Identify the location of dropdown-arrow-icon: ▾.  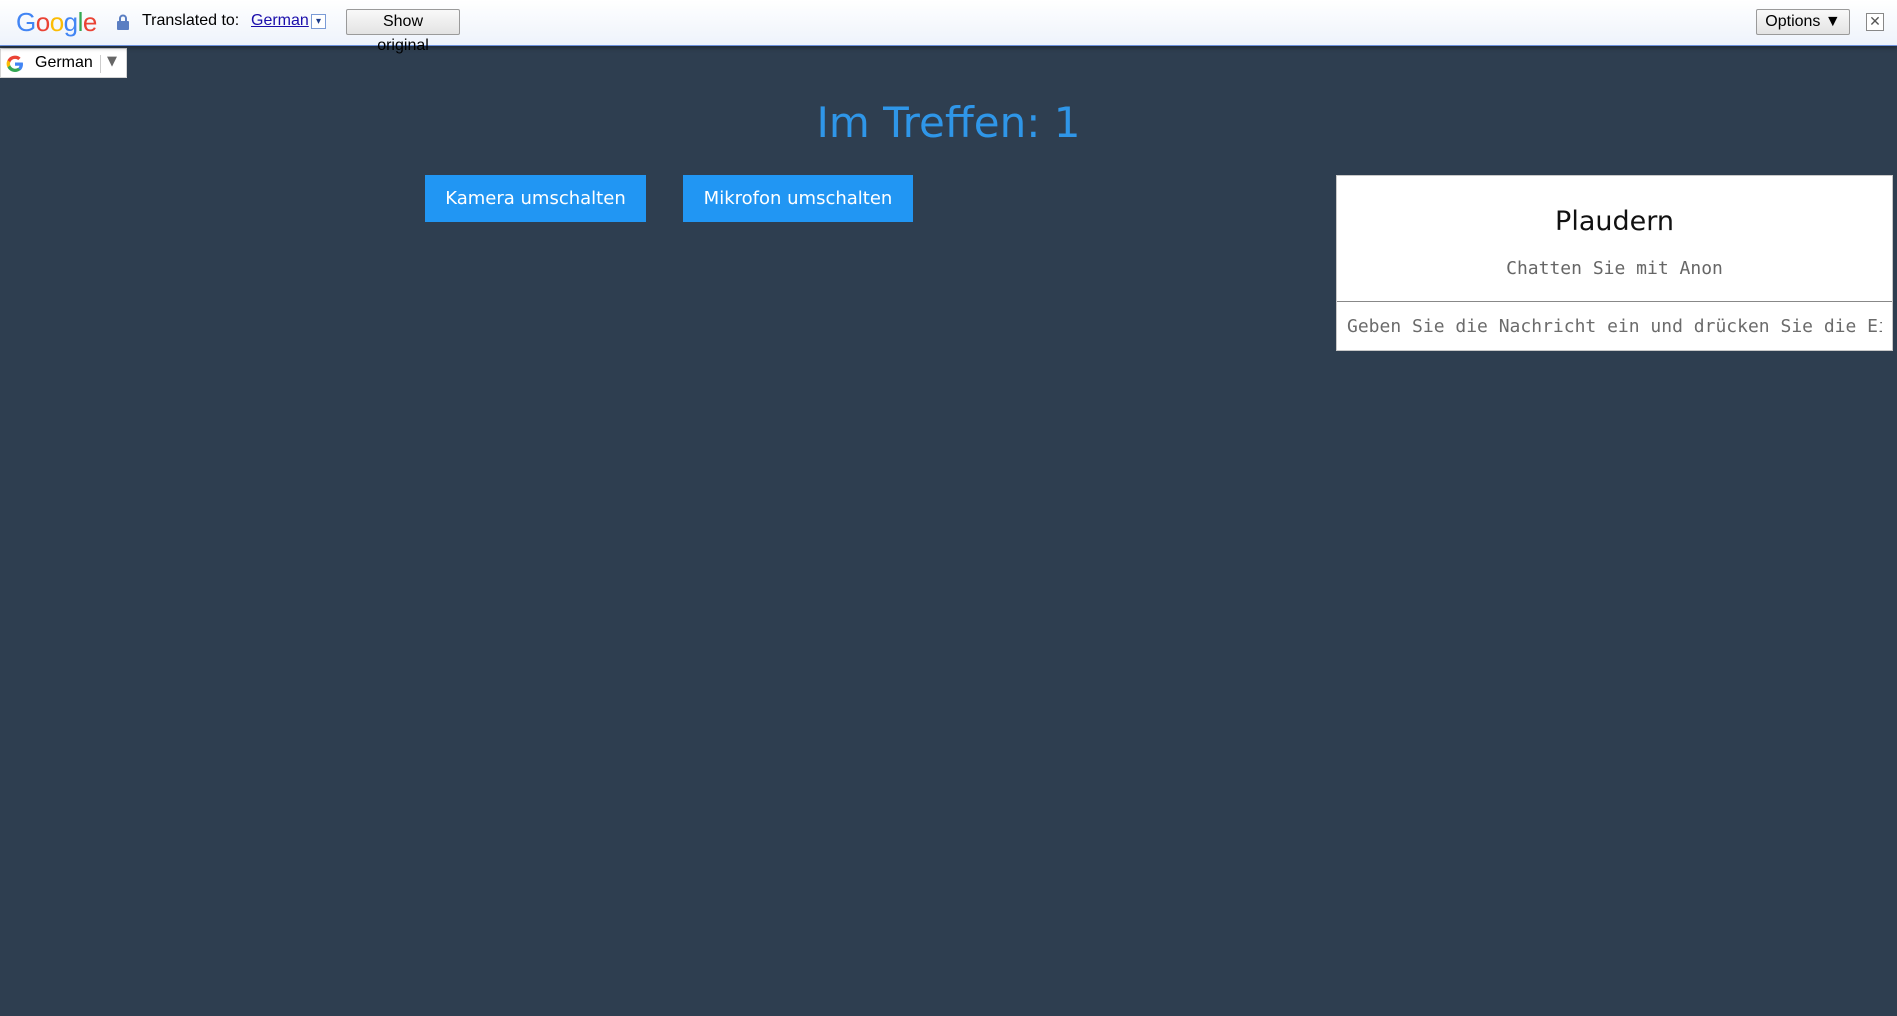
(318, 21).